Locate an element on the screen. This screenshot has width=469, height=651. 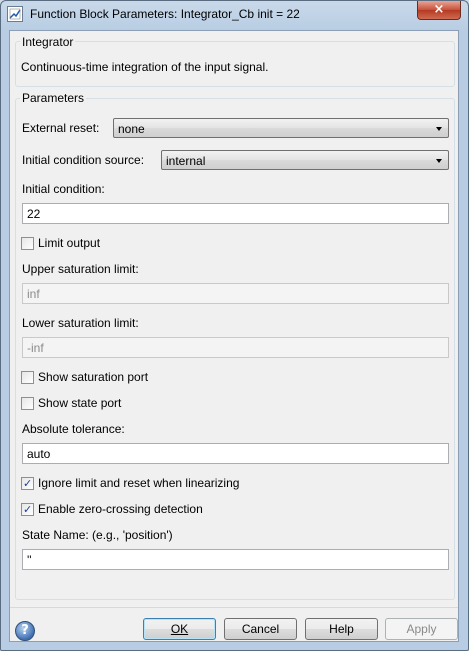
apply-button-label: Apply is located at coordinates (421, 629).